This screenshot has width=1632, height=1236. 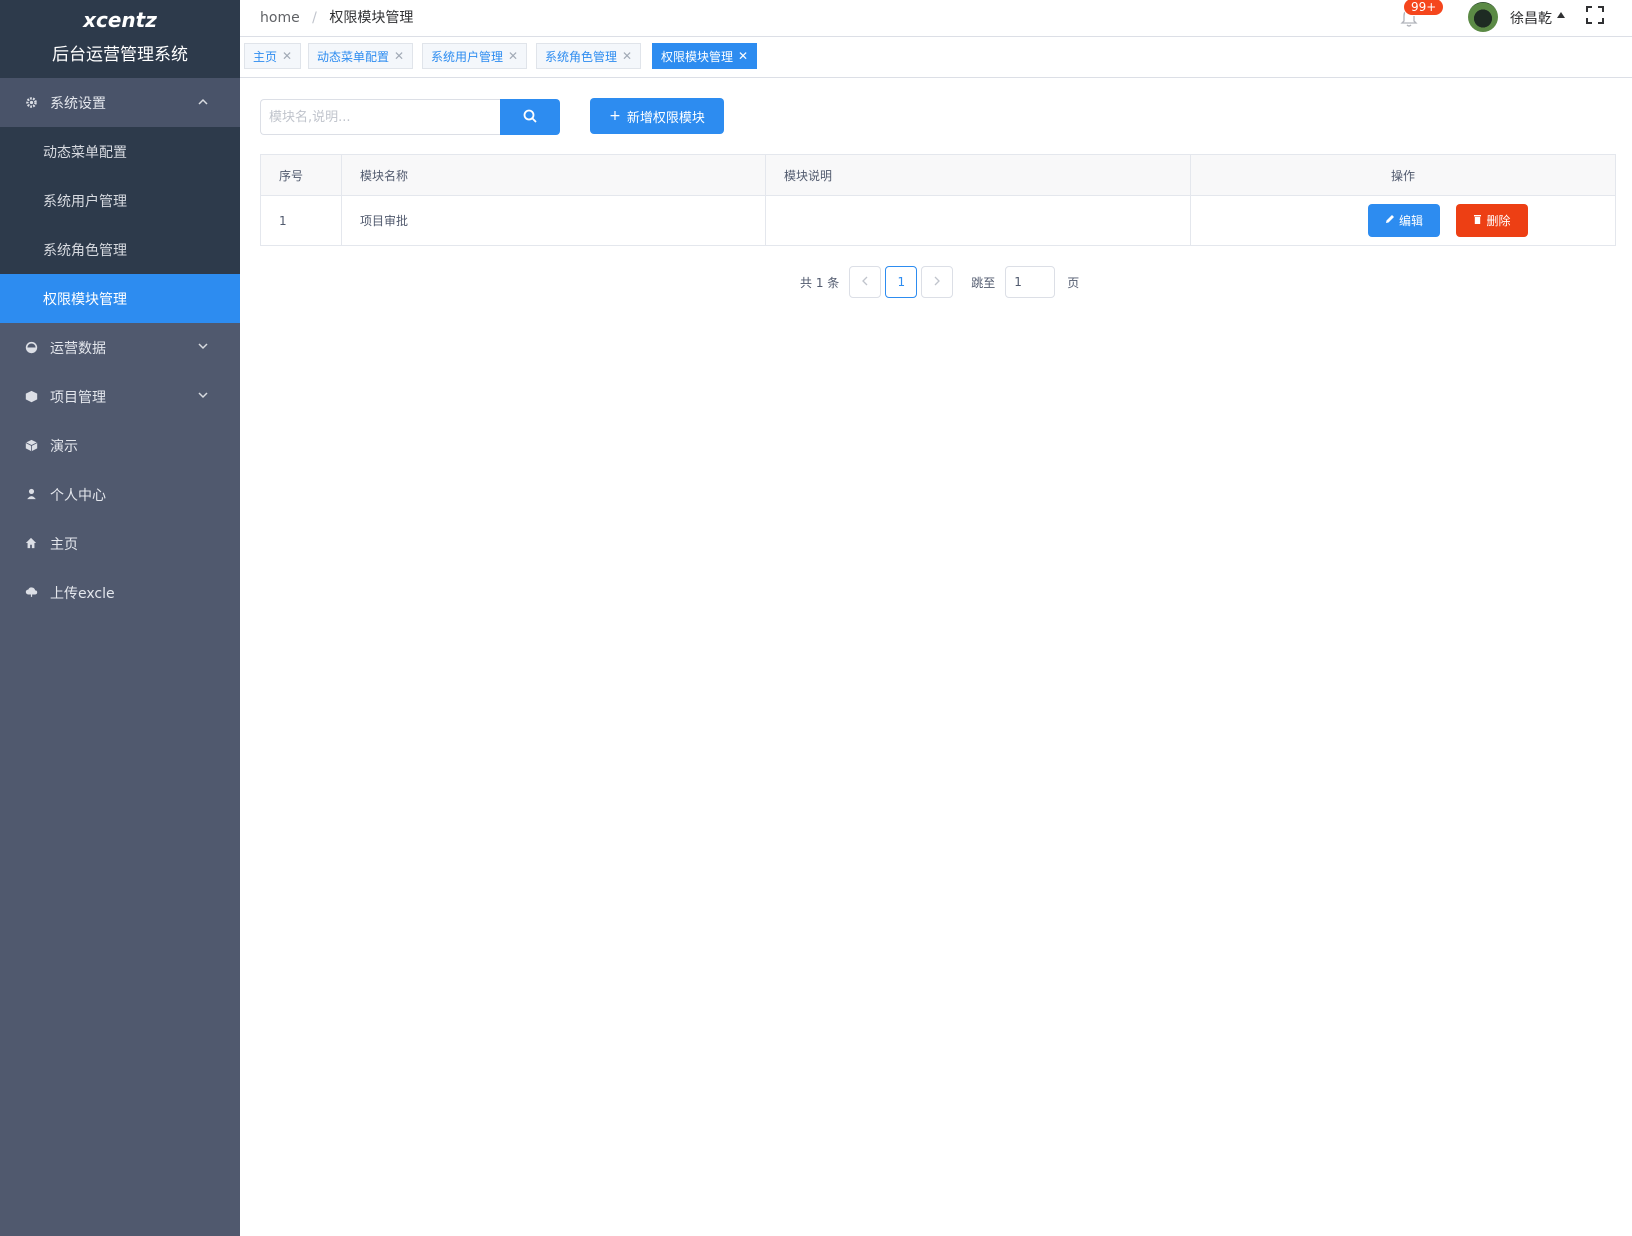 I want to click on prev-page-button, so click(x=865, y=282).